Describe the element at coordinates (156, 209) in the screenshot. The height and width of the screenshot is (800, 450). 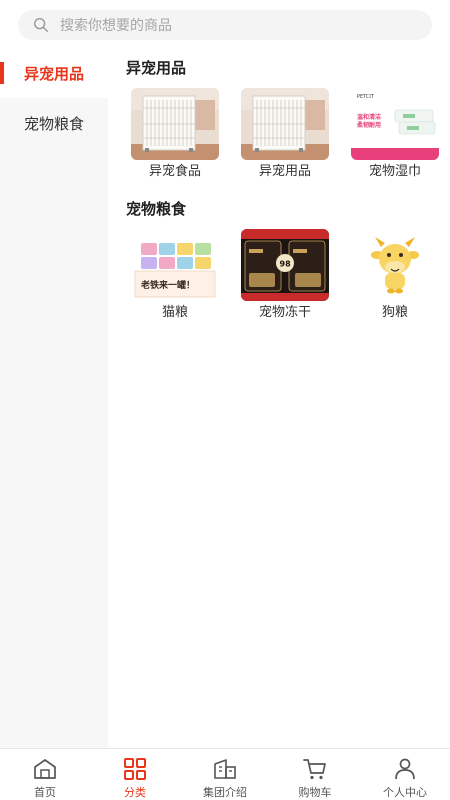
I see `section-title: 宠物粮食` at that location.